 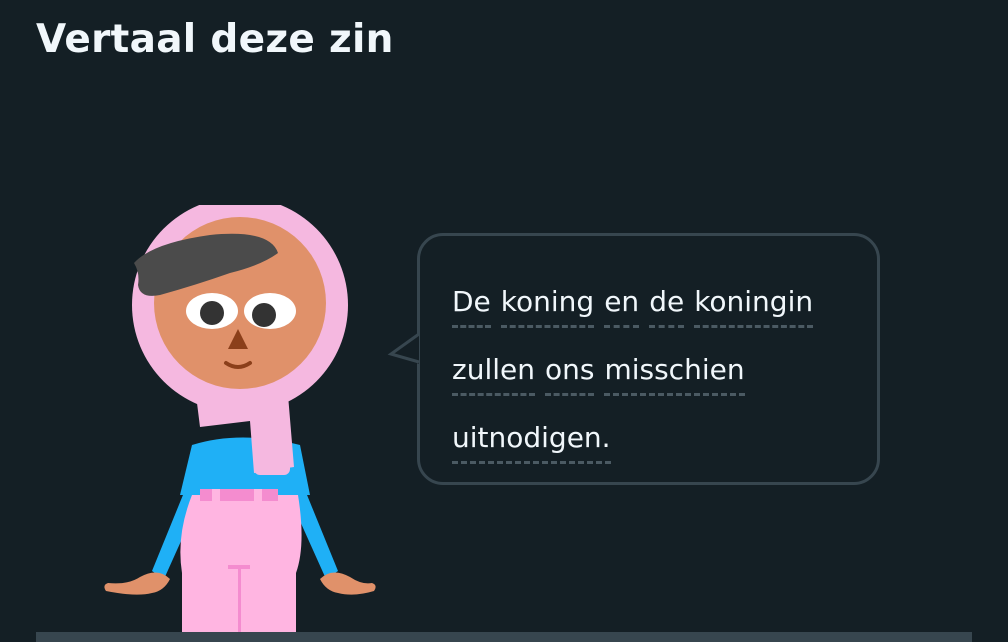 I want to click on hint-word: uitnodigen., so click(x=531, y=441).